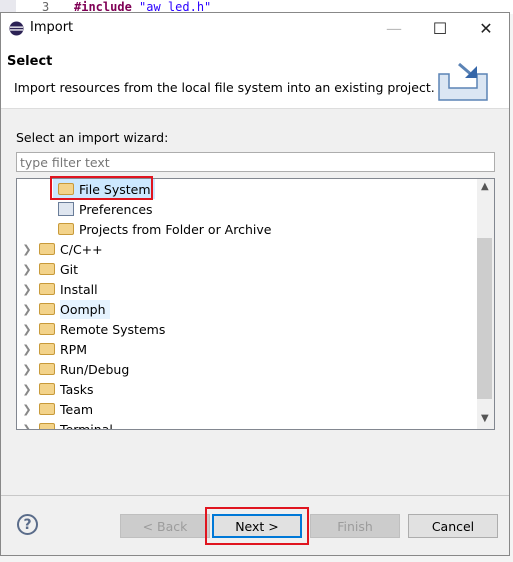  What do you see at coordinates (27, 524) in the screenshot?
I see `help-icon: ?` at bounding box center [27, 524].